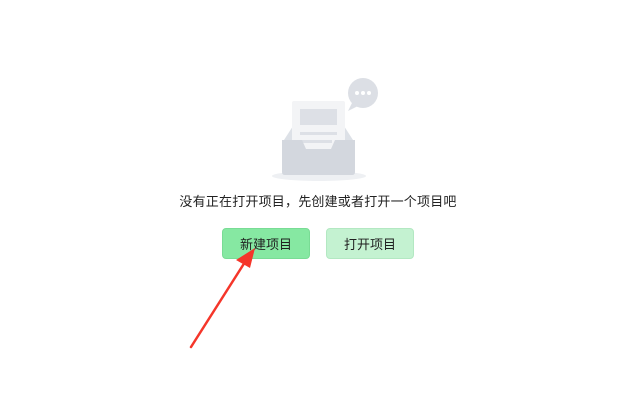 This screenshot has height=408, width=618. I want to click on empty-state-message: 没有正在打开项目，先创建或者打开一个项目吧, so click(318, 202).